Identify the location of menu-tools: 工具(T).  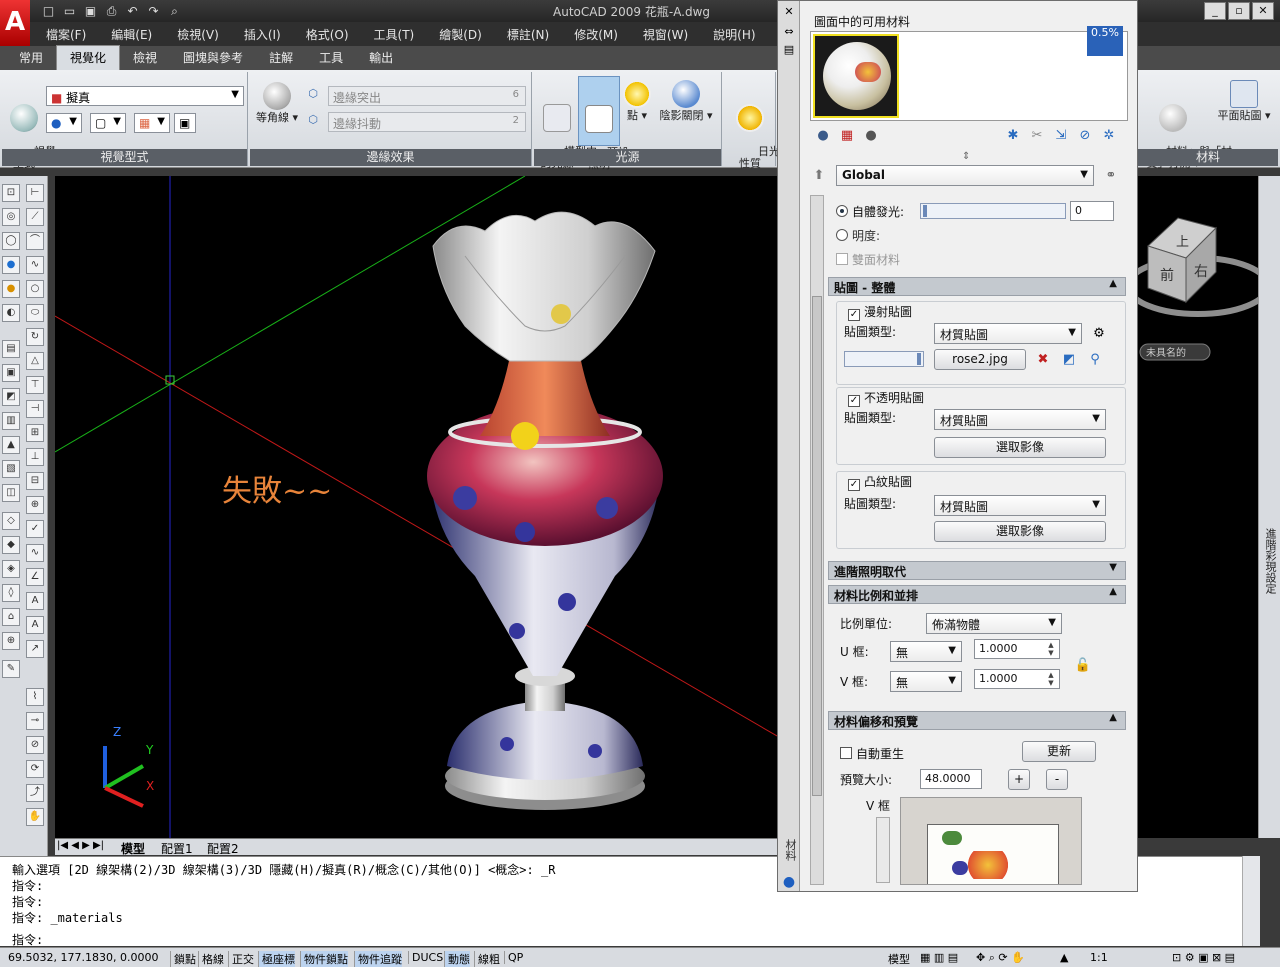
(391, 34).